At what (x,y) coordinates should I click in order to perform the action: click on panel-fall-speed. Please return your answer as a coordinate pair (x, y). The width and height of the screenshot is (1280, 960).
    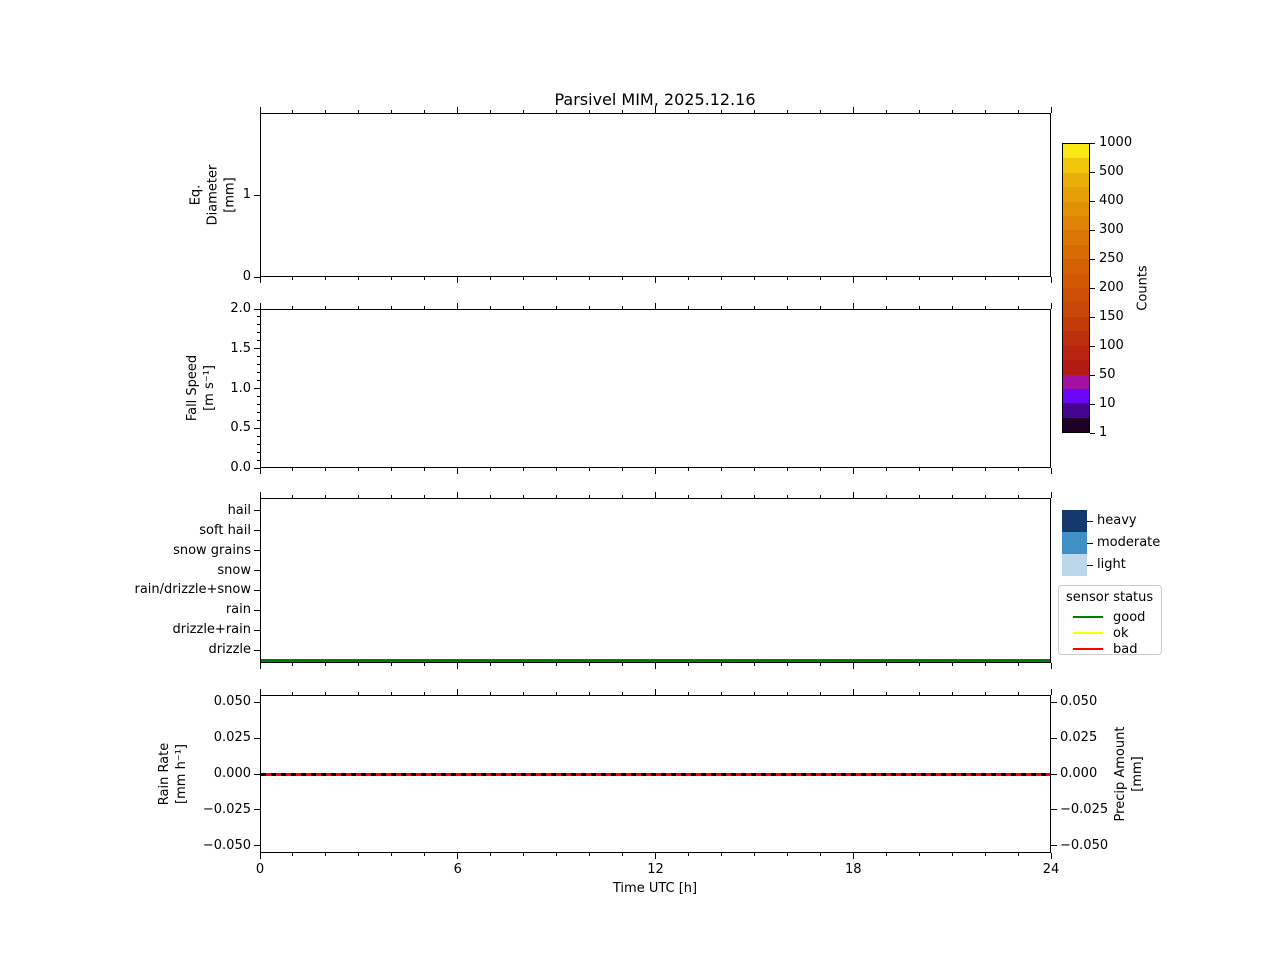
    Looking at the image, I should click on (655, 388).